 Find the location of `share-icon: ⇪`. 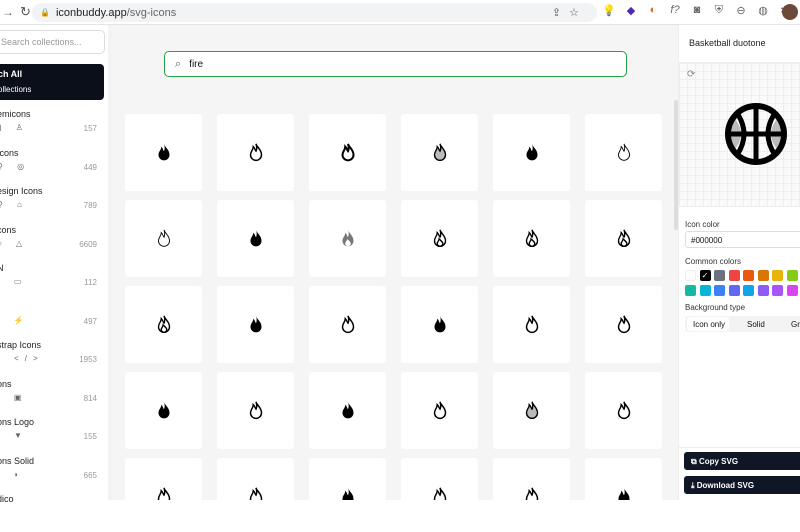

share-icon: ⇪ is located at coordinates (560, 13).